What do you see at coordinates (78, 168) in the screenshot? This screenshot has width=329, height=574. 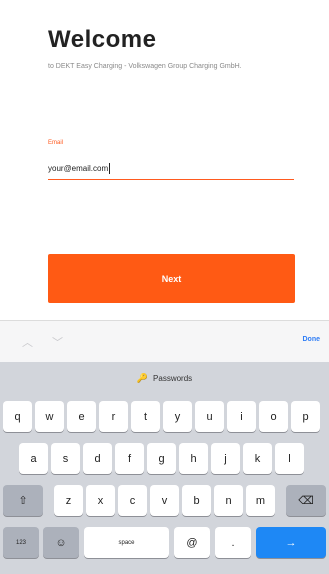 I see `email-value: your@email.com` at bounding box center [78, 168].